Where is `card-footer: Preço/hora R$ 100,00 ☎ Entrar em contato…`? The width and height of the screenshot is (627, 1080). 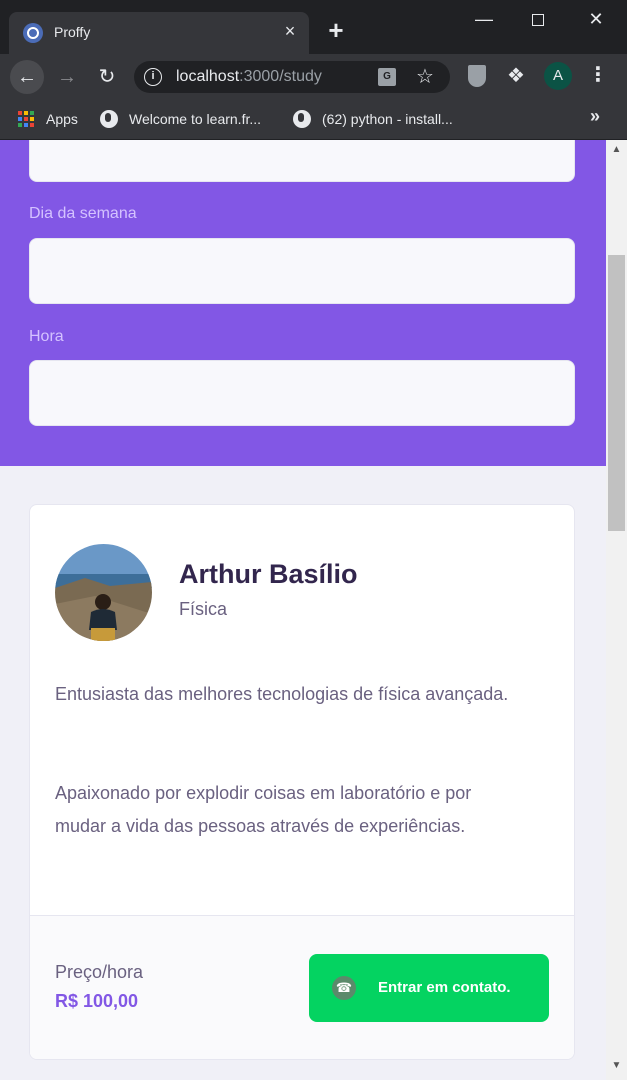
card-footer: Preço/hora R$ 100,00 ☎ Entrar em contato… is located at coordinates (302, 987).